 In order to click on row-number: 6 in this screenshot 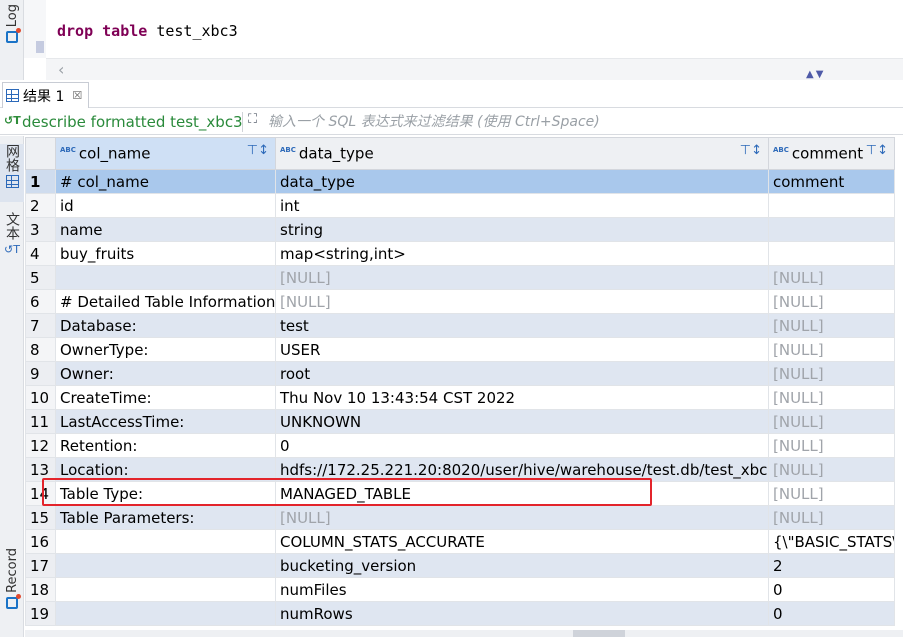, I will do `click(40, 301)`.